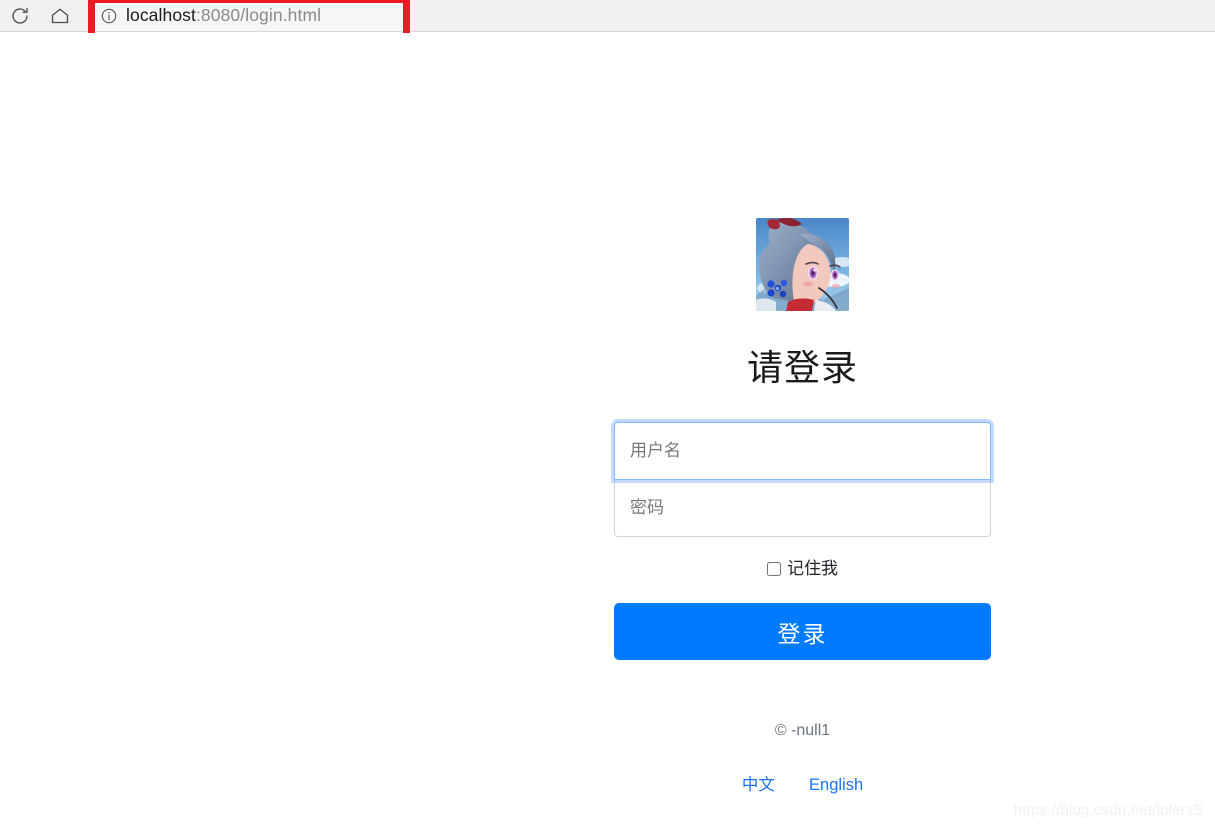  I want to click on watermark-text: https://blog.csdn.net/loler15, so click(1108, 810).